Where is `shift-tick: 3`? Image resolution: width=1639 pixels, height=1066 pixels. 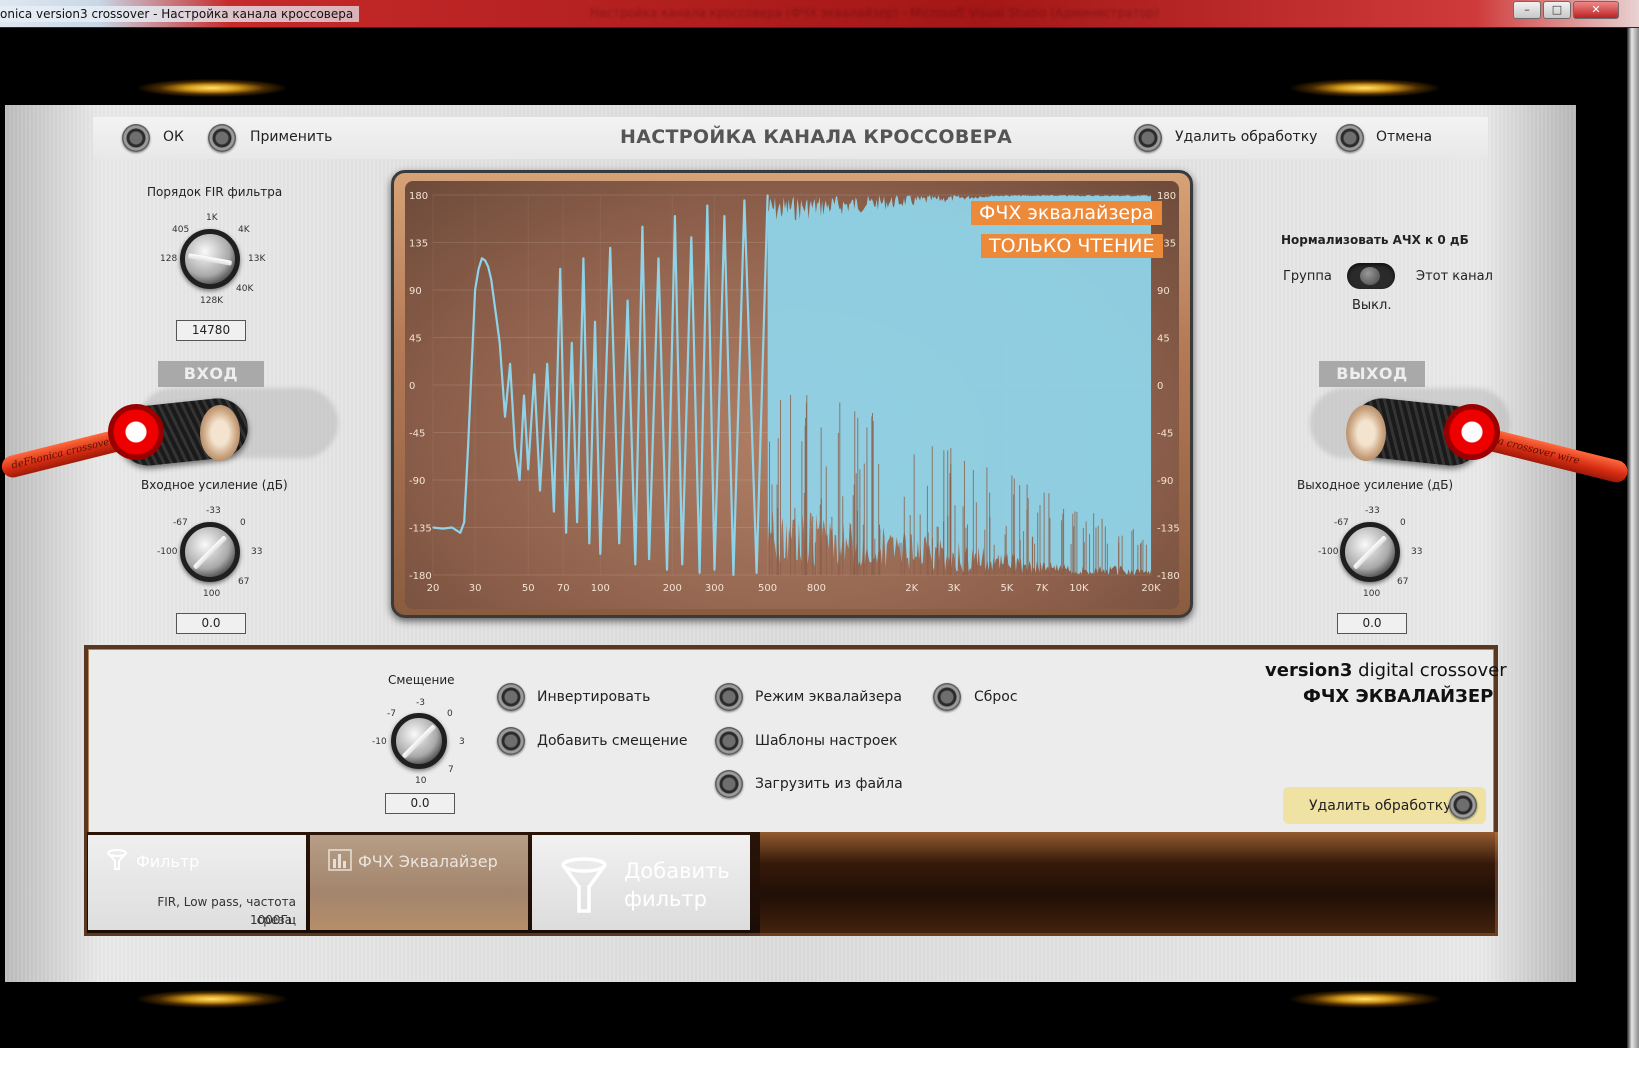 shift-tick: 3 is located at coordinates (462, 742).